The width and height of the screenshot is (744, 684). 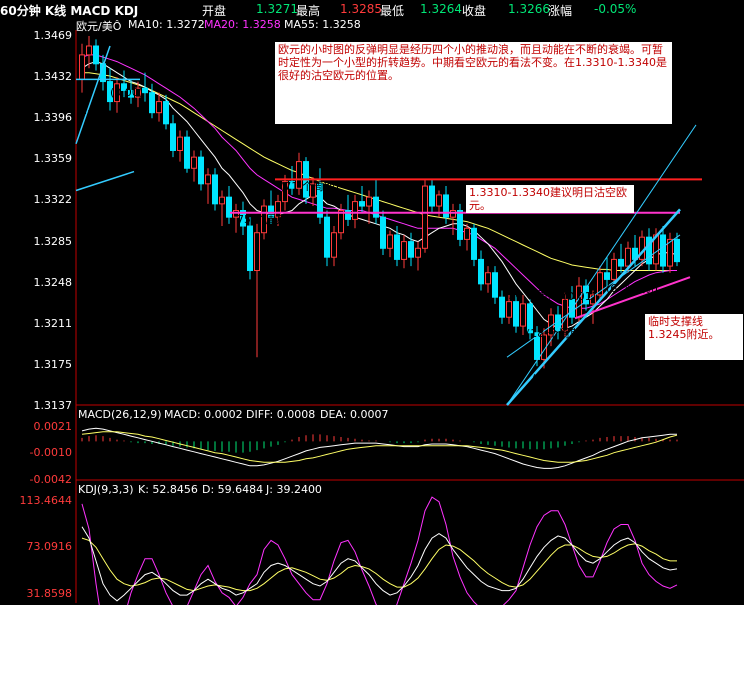 I want to click on label-6-period-a: (6 个周期), so click(x=106, y=142).